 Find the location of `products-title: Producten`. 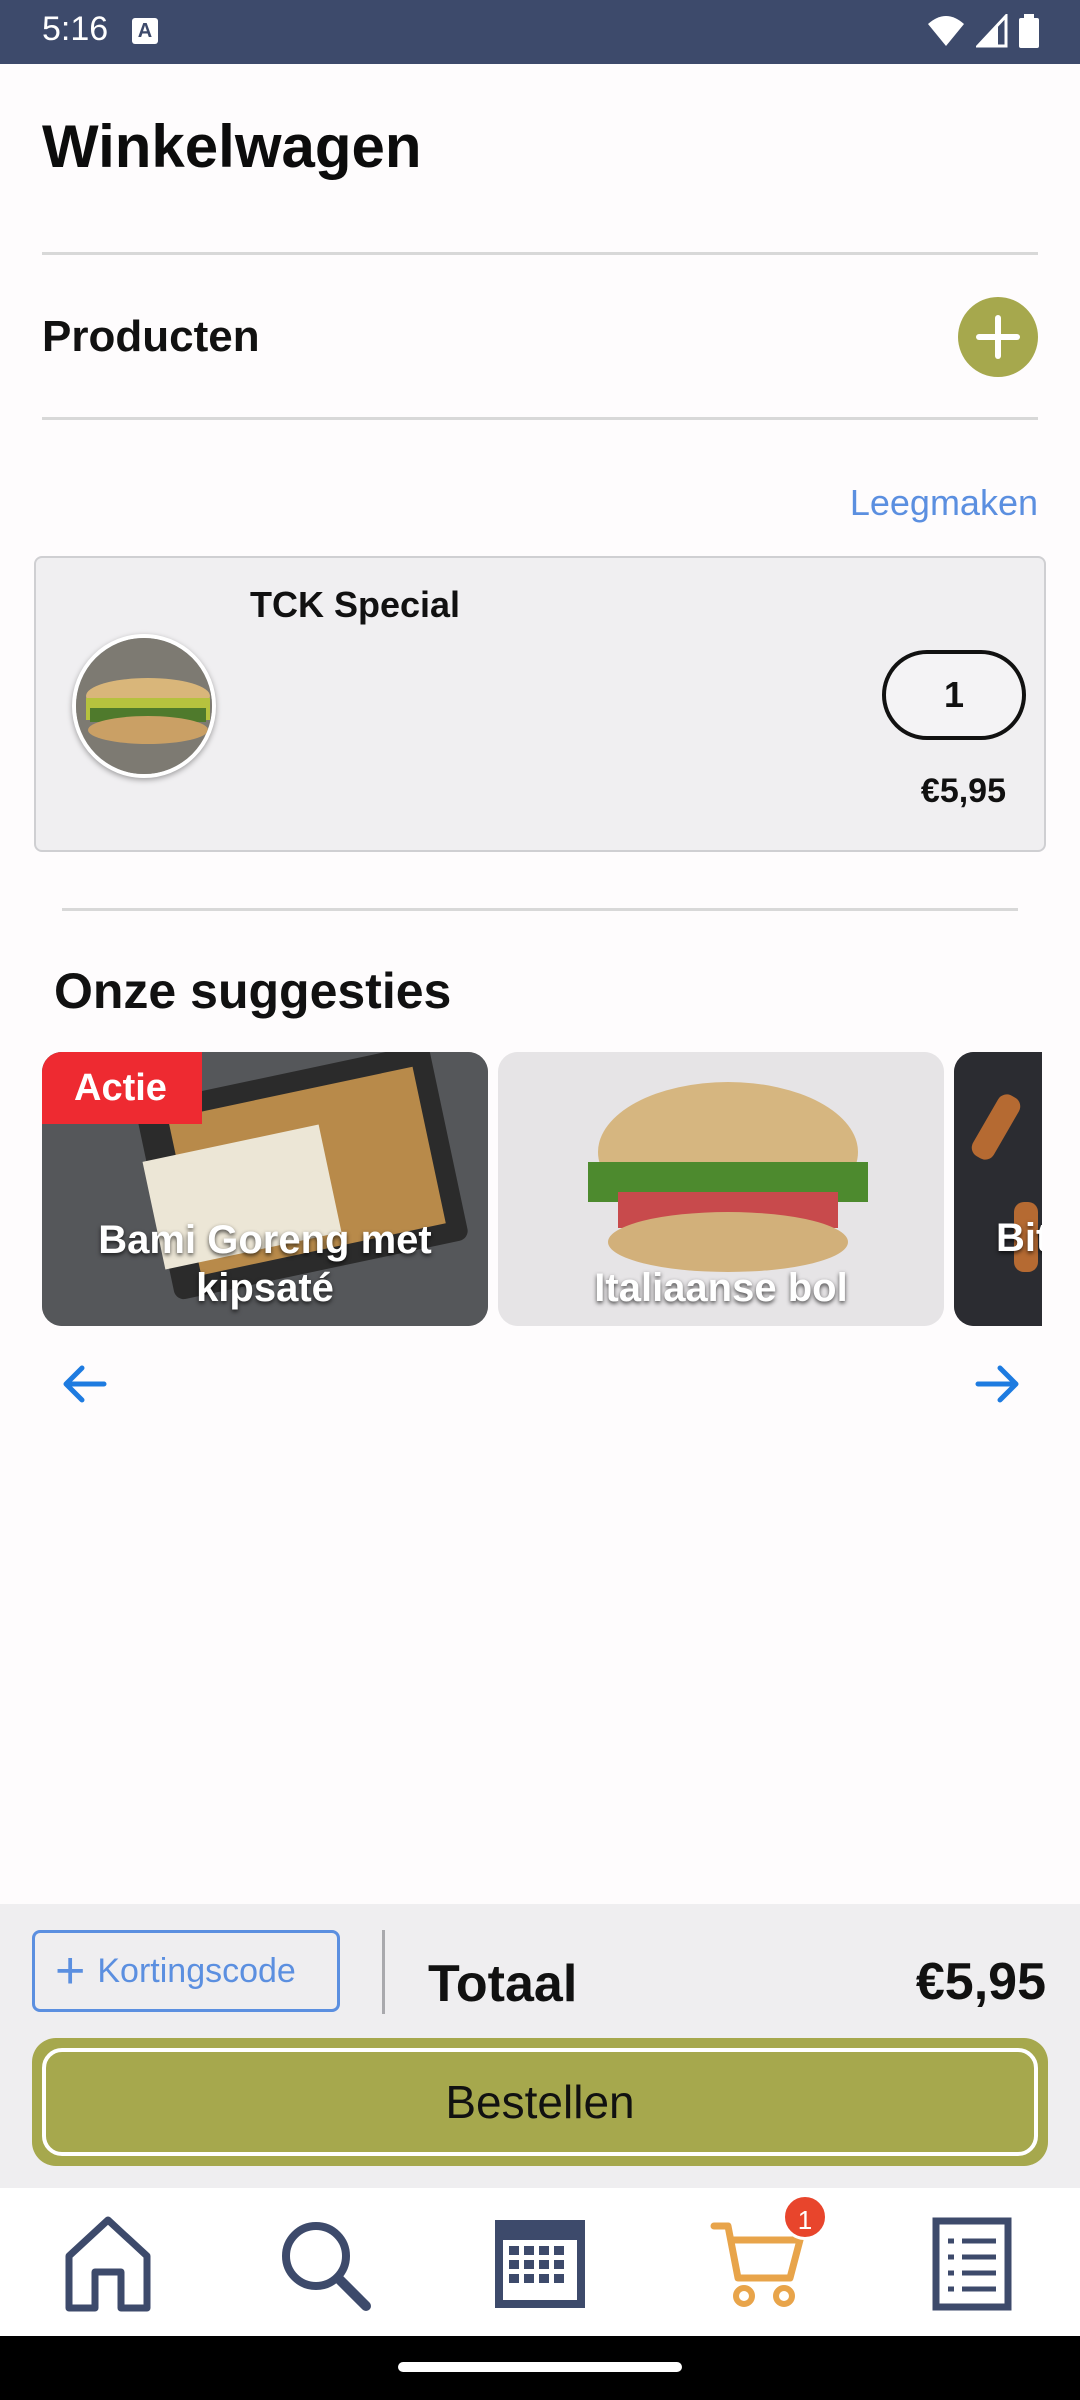

products-title: Producten is located at coordinates (151, 336).